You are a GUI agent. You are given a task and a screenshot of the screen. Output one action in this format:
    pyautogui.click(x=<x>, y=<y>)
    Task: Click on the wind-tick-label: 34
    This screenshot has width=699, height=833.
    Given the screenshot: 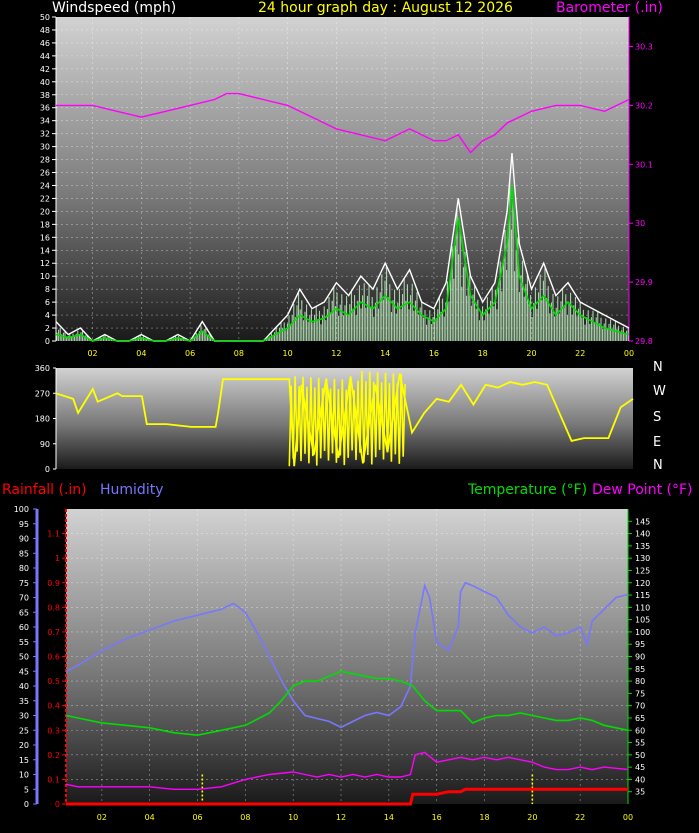 What is the action you would take?
    pyautogui.click(x=45, y=121)
    